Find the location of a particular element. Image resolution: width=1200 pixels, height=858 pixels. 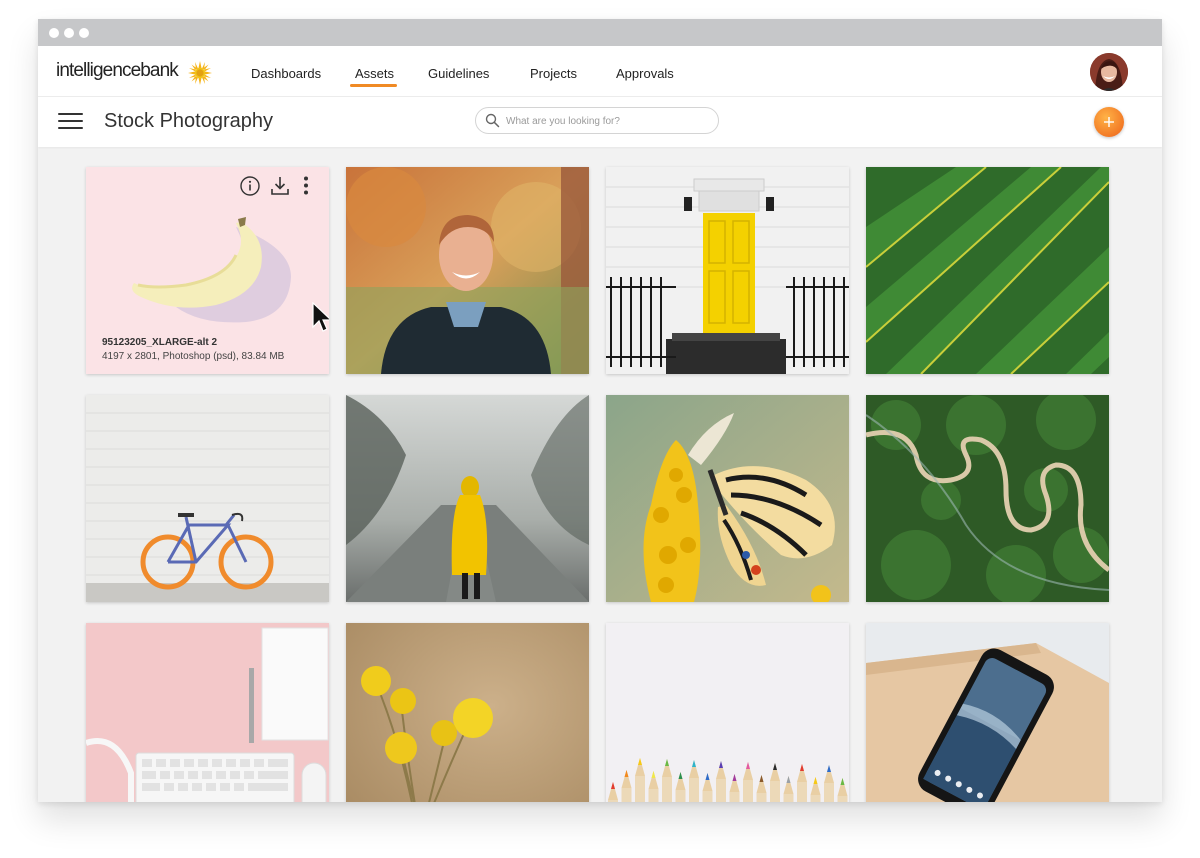

download-icon is located at coordinates (280, 186).